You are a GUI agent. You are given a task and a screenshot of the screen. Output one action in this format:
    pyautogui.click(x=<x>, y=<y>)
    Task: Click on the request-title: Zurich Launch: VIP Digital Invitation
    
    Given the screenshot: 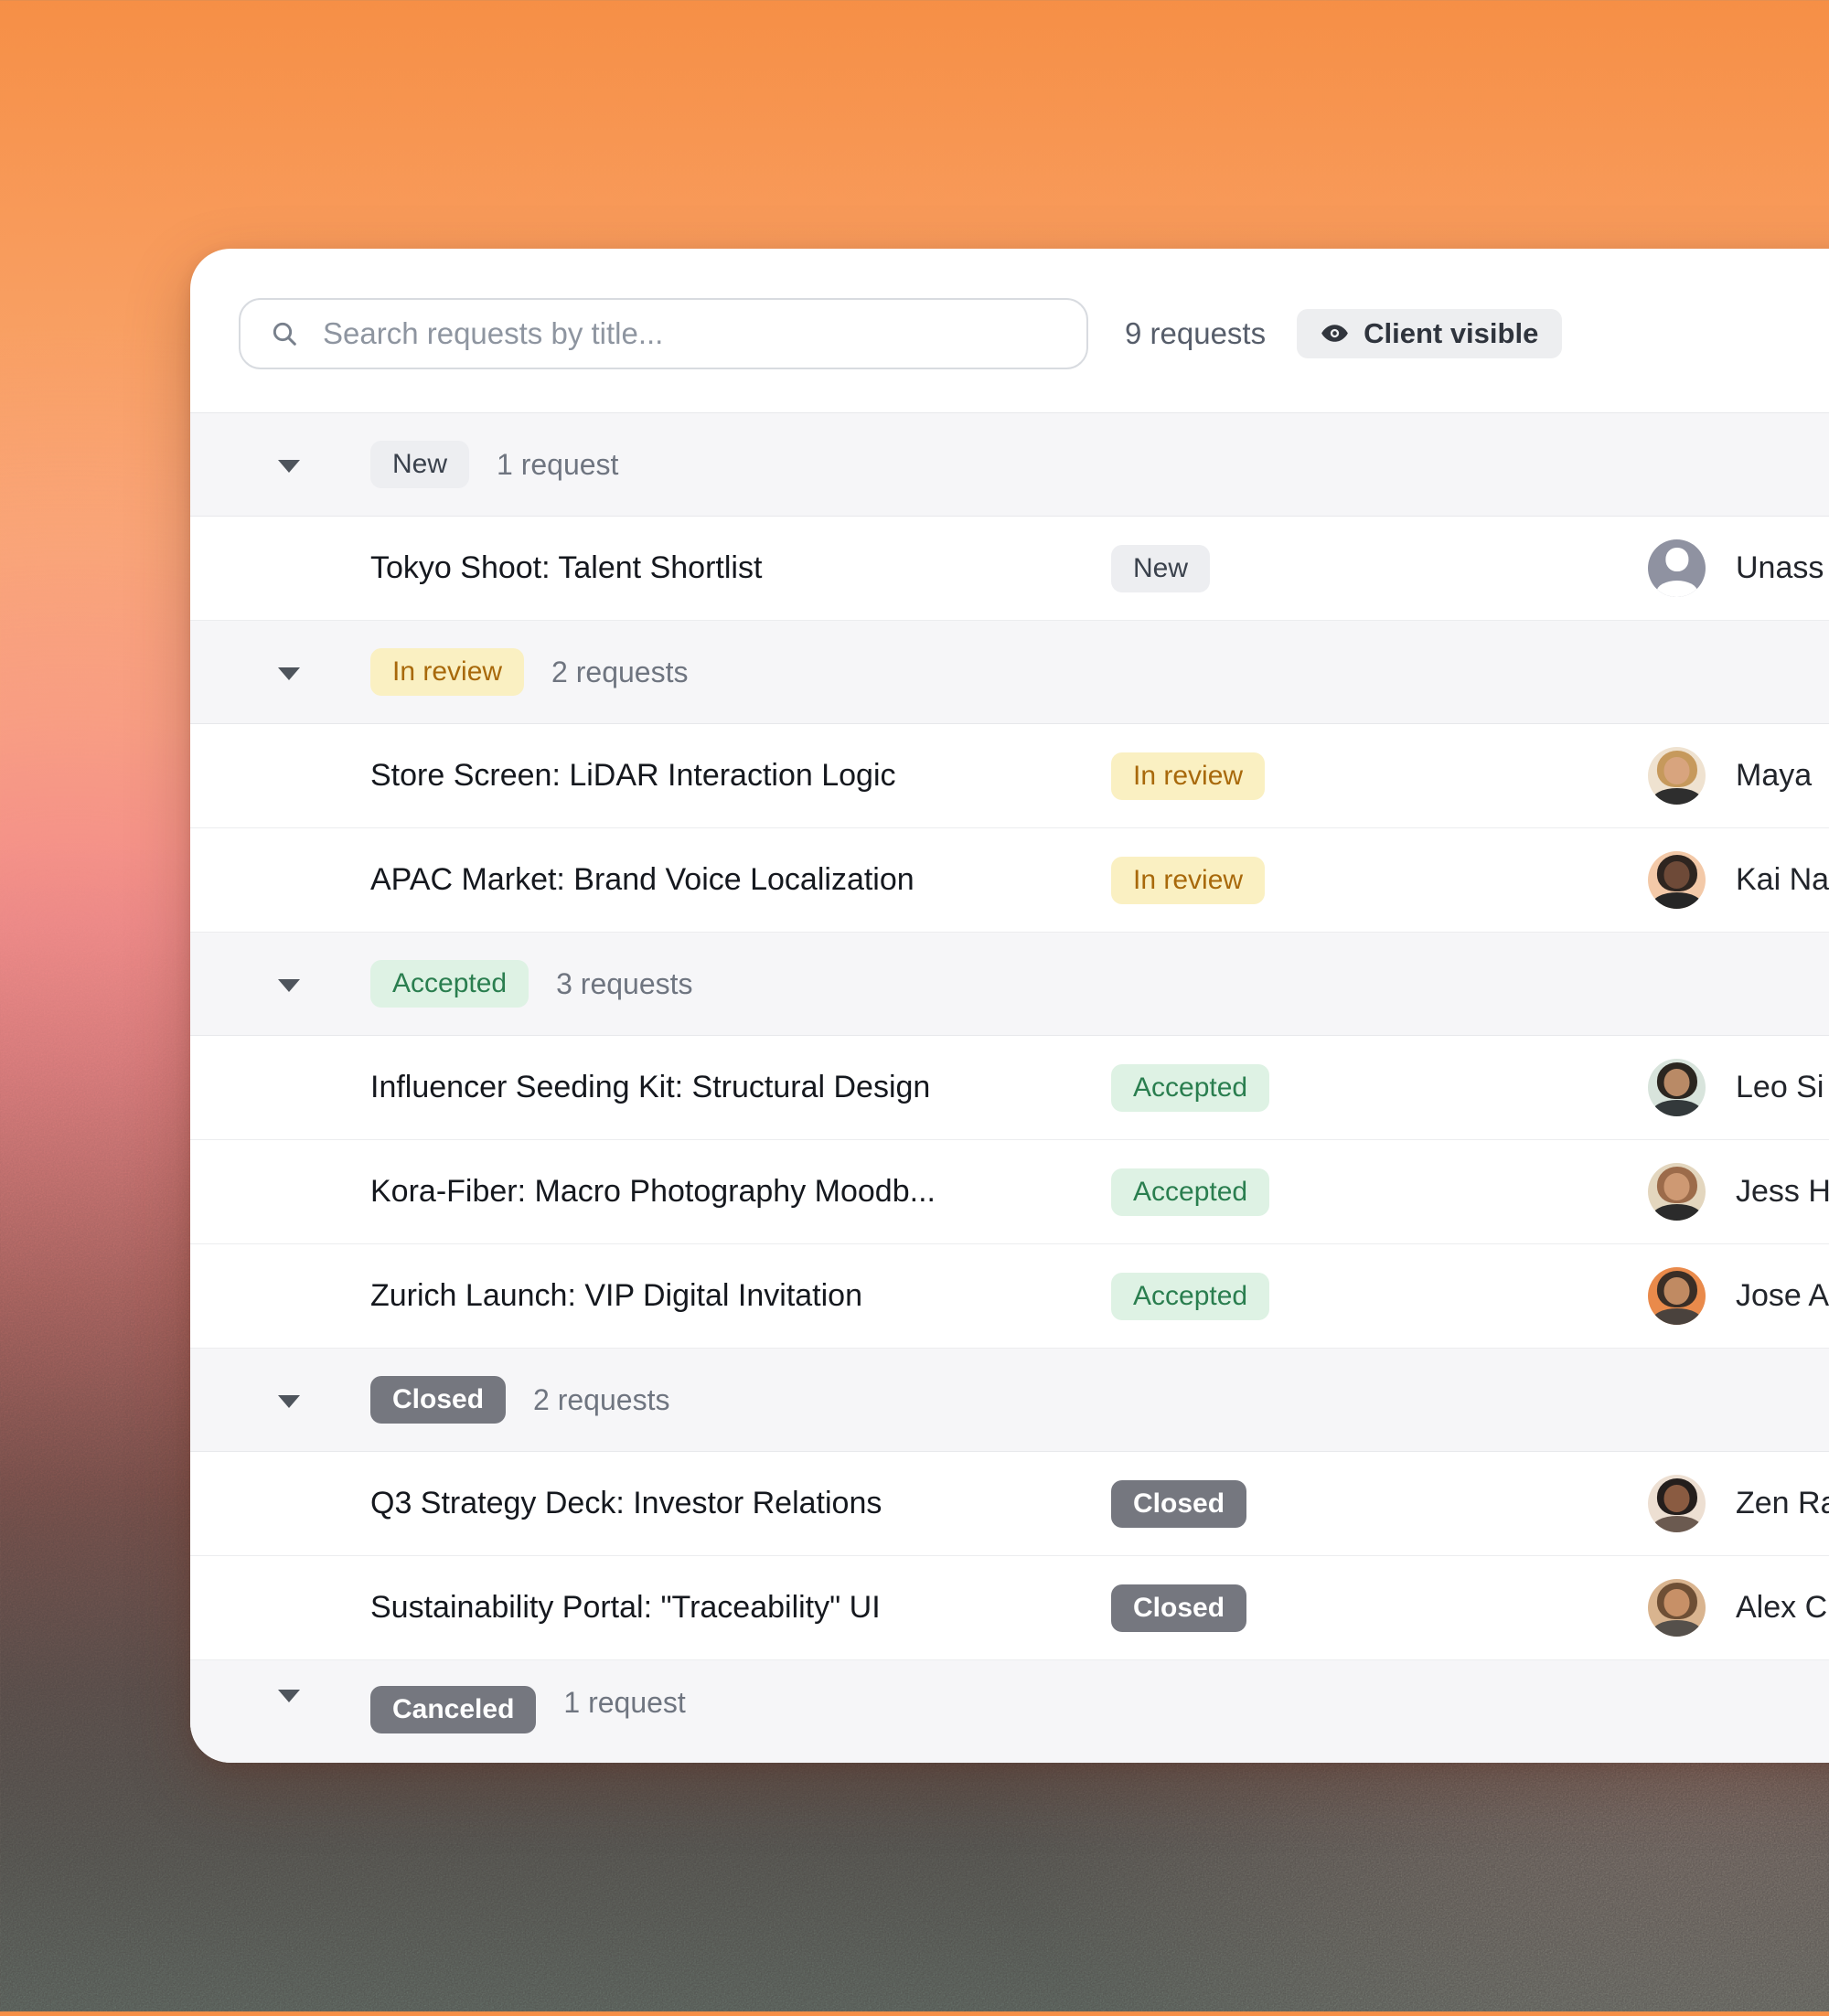 What is the action you would take?
    pyautogui.click(x=616, y=1295)
    